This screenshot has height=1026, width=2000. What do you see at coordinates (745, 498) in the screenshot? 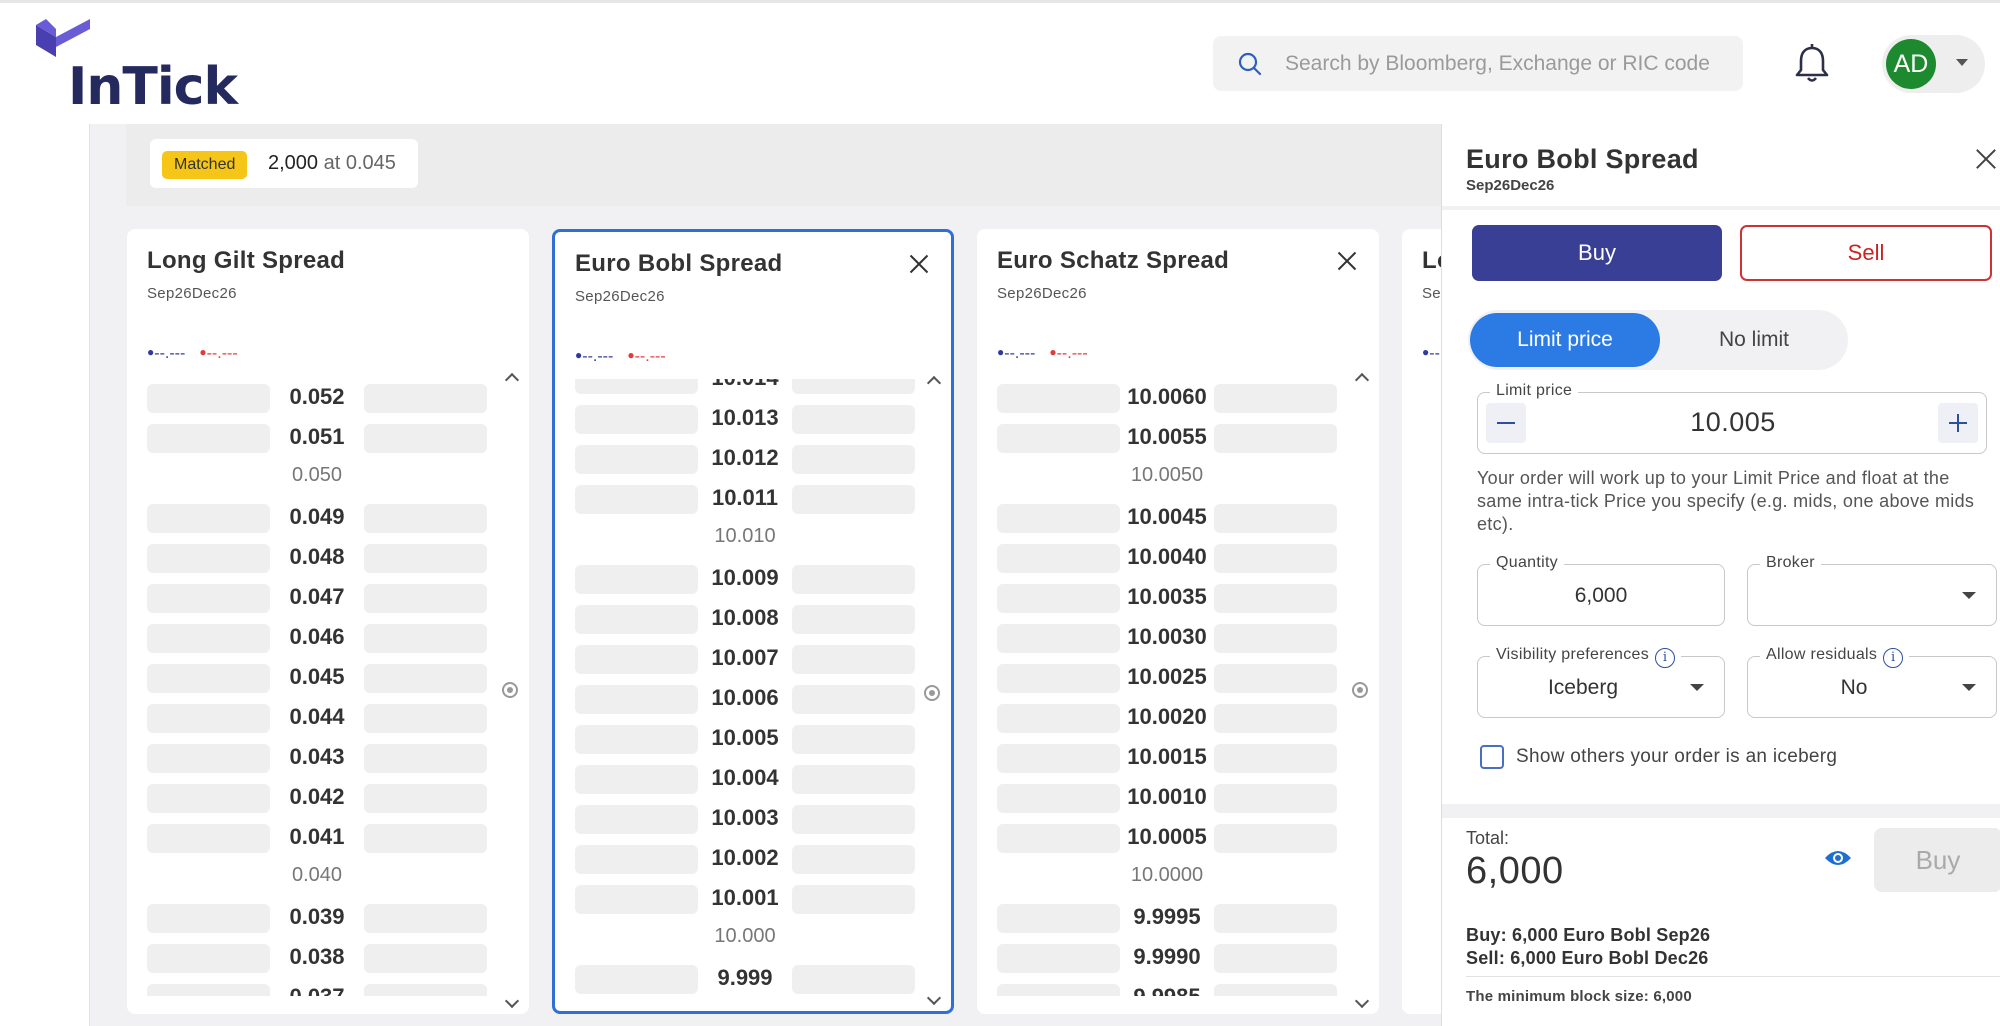
I see `ladder-price: 10.011` at bounding box center [745, 498].